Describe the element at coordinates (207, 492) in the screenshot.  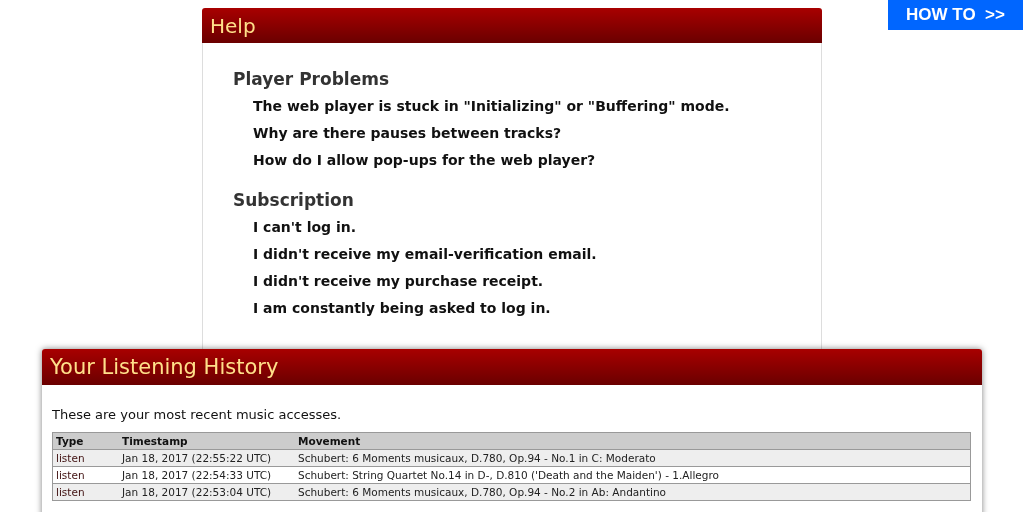
I see `table-cell: Jan 18, 2017 (22:53:04 UTC)` at that location.